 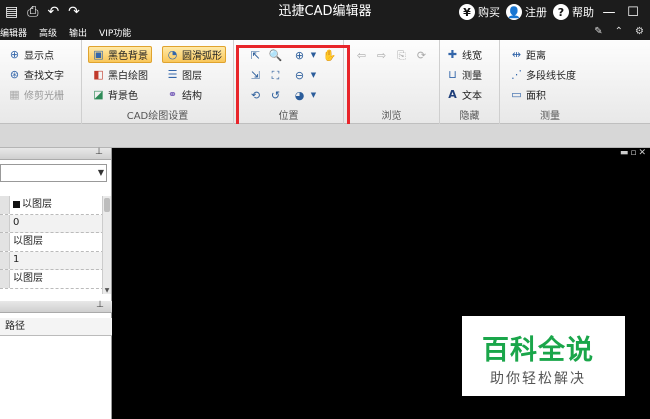 I want to click on text-label: 文本, so click(x=472, y=96).